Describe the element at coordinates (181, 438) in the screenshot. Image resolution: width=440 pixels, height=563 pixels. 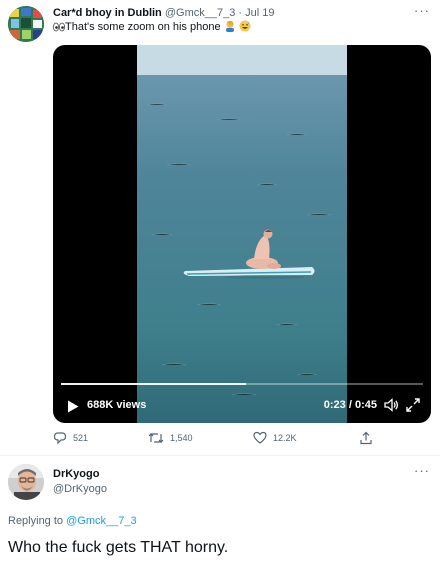
I see `retweet-count: 1,540` at that location.